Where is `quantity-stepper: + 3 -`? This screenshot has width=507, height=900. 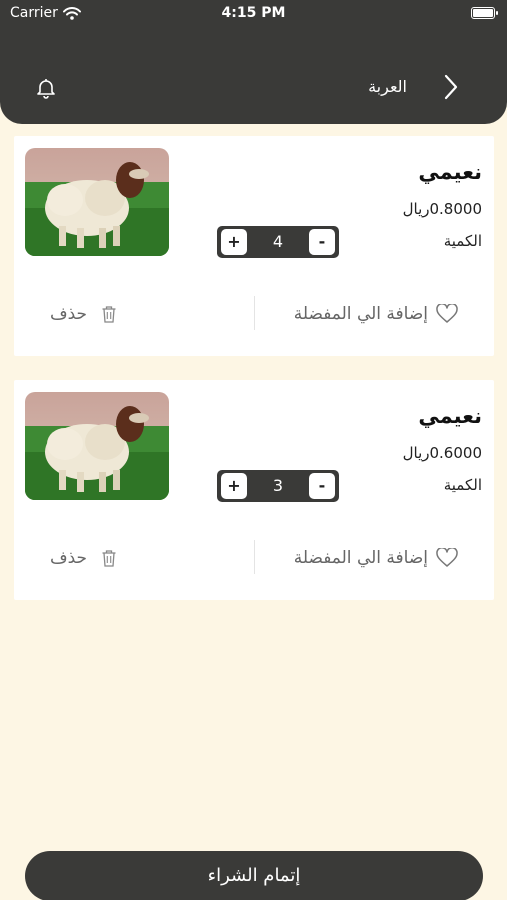
quantity-stepper: + 3 - is located at coordinates (278, 486).